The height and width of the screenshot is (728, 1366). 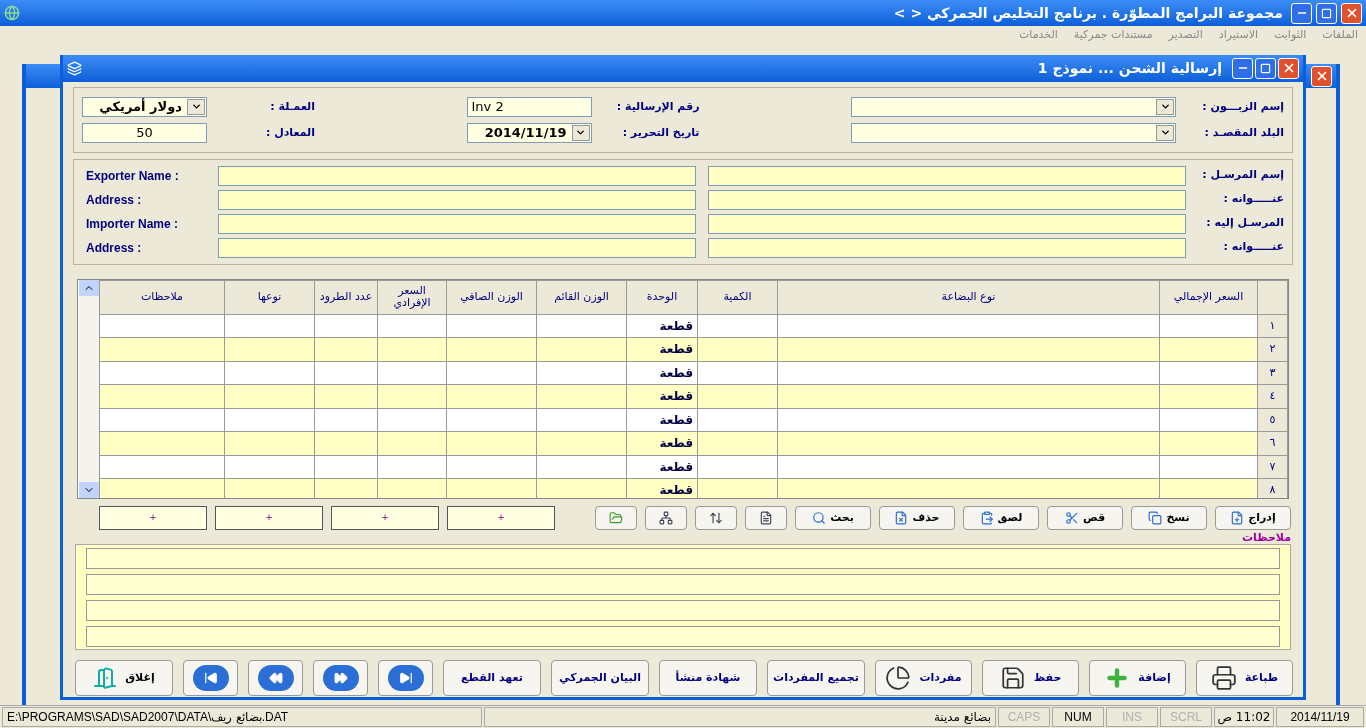 What do you see at coordinates (1253, 199) in the screenshot?
I see `field-label: عنـــــوانه :` at bounding box center [1253, 199].